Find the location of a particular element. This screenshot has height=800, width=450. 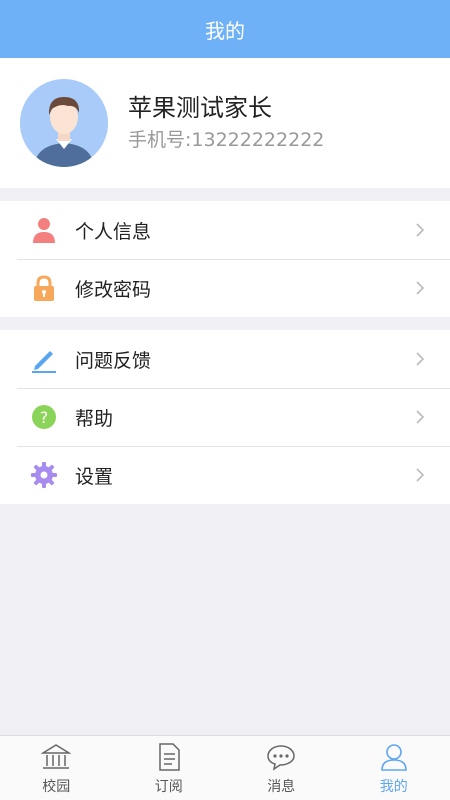

tab-label: 校园 is located at coordinates (56, 787).